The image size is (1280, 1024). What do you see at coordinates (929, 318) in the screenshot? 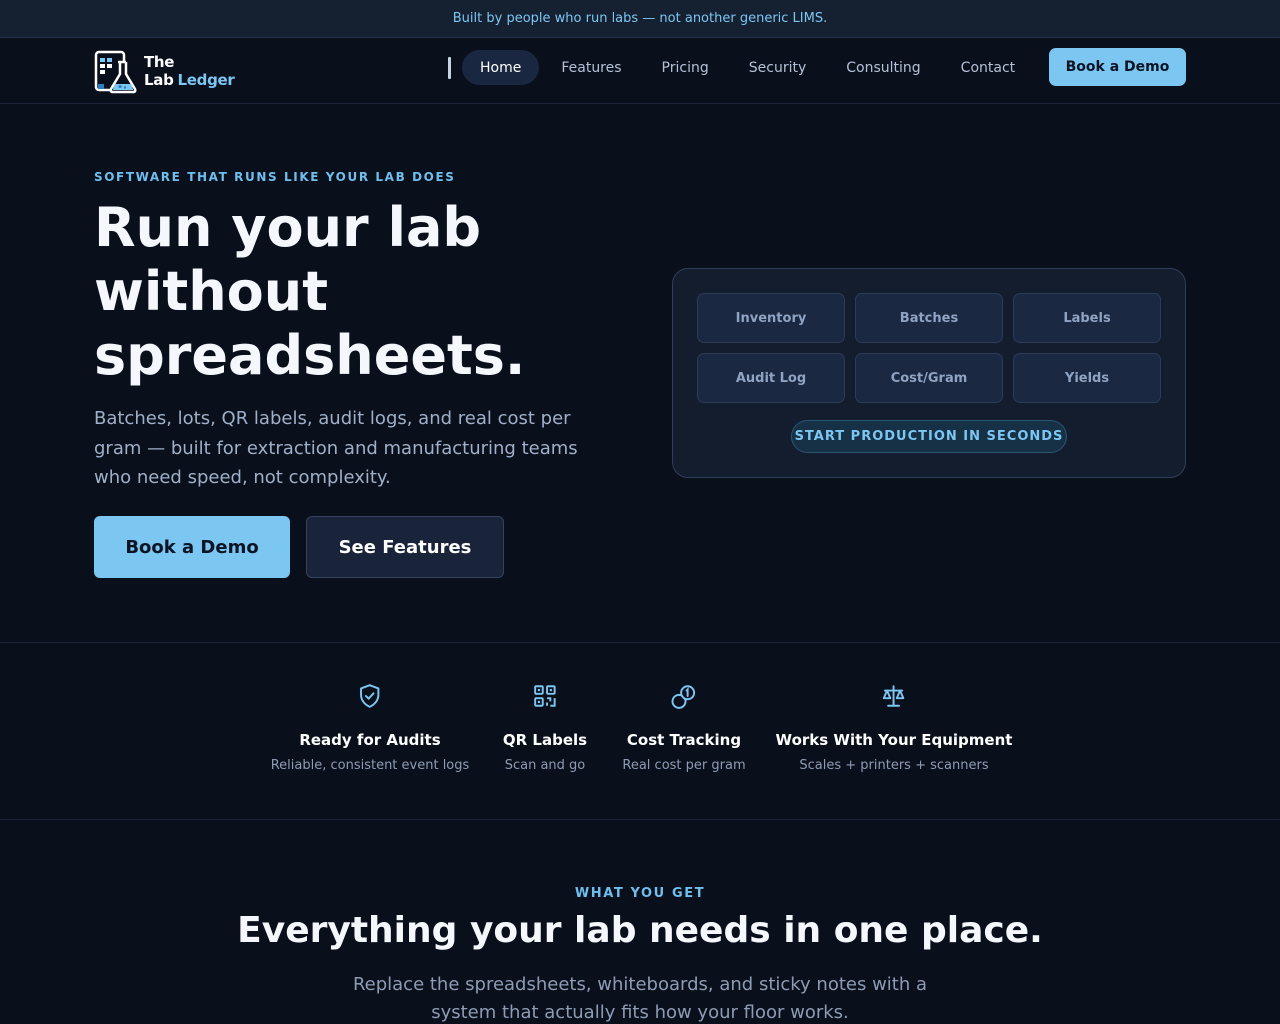
I see `tile-batches: Batches` at bounding box center [929, 318].